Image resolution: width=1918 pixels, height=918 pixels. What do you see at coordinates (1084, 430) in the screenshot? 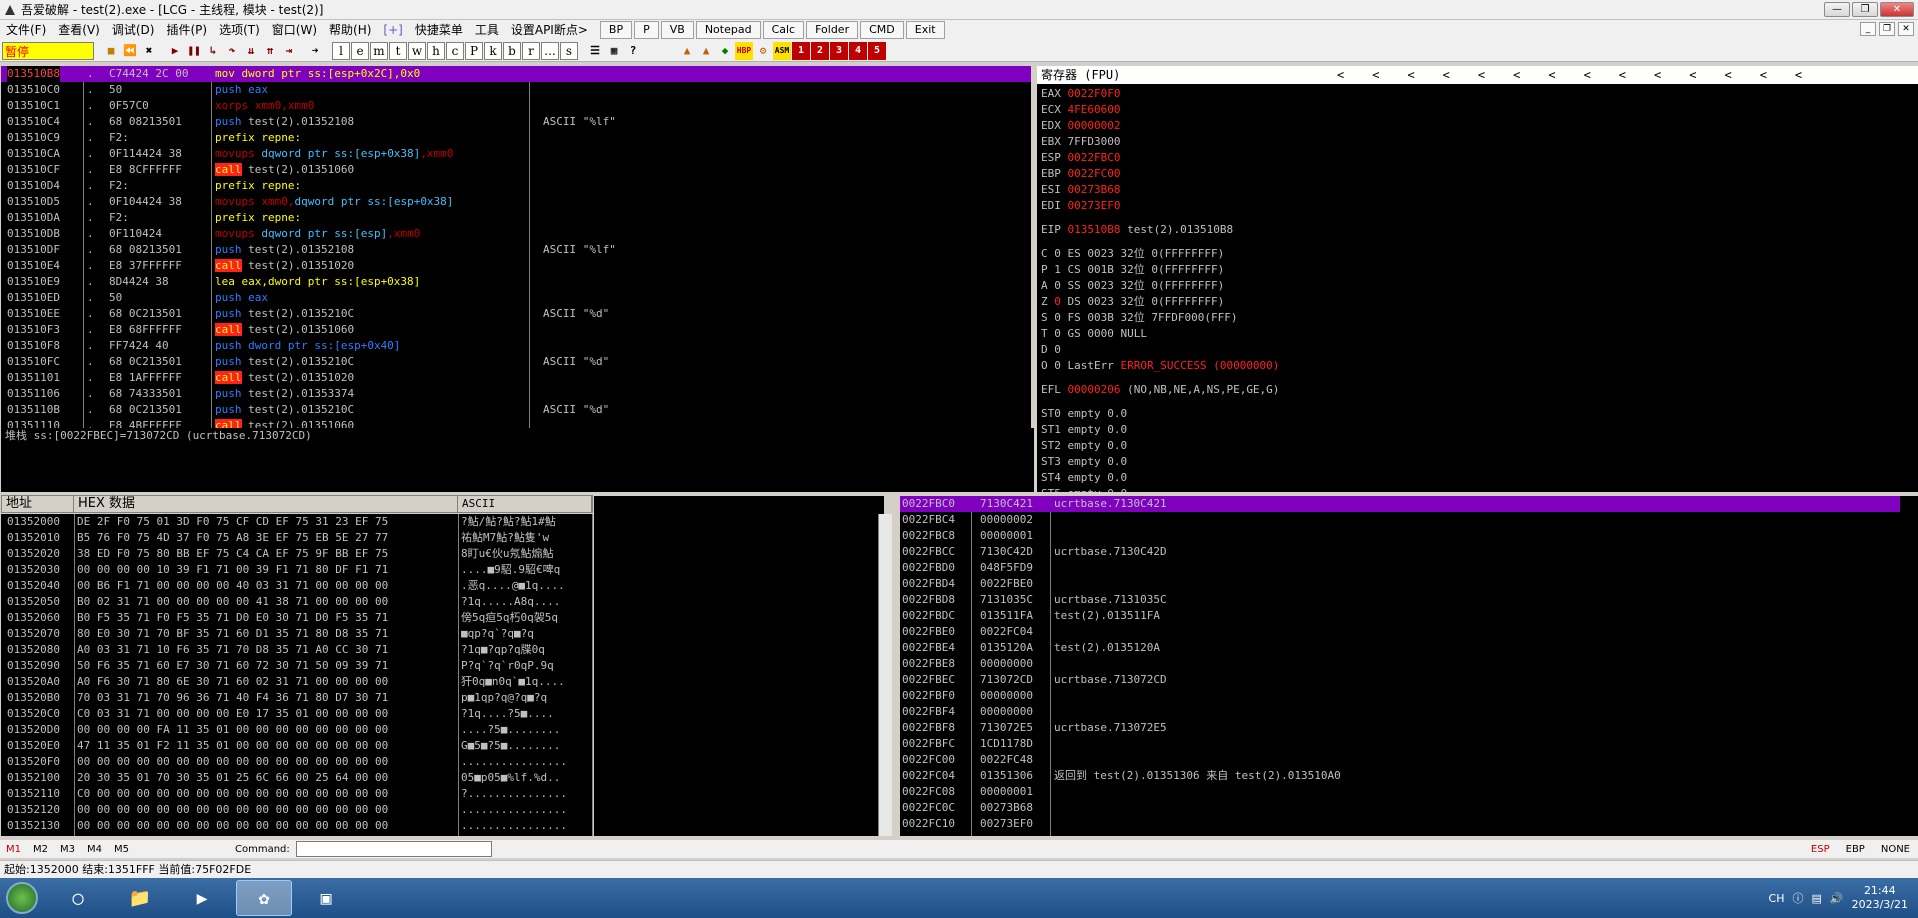
I see `fpu-row: ST1 empty 0.0` at bounding box center [1084, 430].